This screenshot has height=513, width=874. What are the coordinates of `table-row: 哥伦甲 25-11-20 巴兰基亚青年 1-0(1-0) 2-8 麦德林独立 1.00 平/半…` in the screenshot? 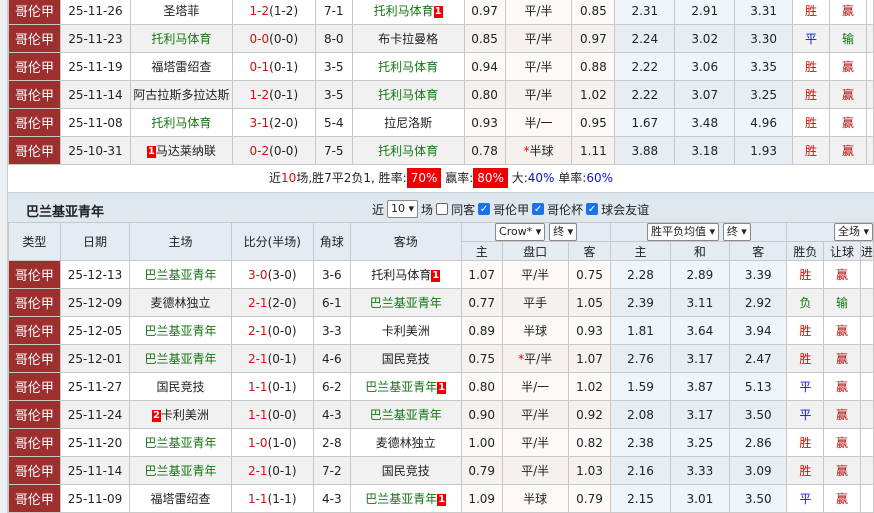 It's located at (441, 442).